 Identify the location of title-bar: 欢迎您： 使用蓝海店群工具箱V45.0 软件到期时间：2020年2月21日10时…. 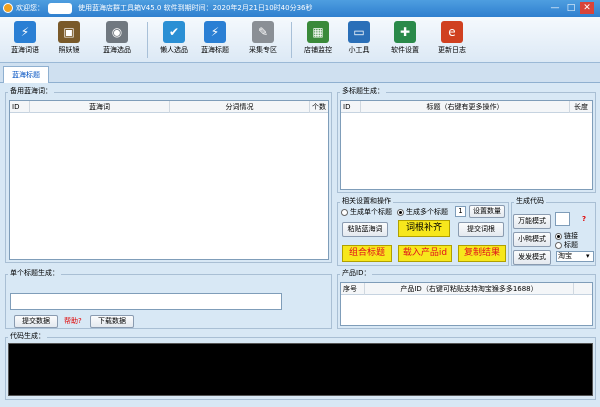
(300, 8).